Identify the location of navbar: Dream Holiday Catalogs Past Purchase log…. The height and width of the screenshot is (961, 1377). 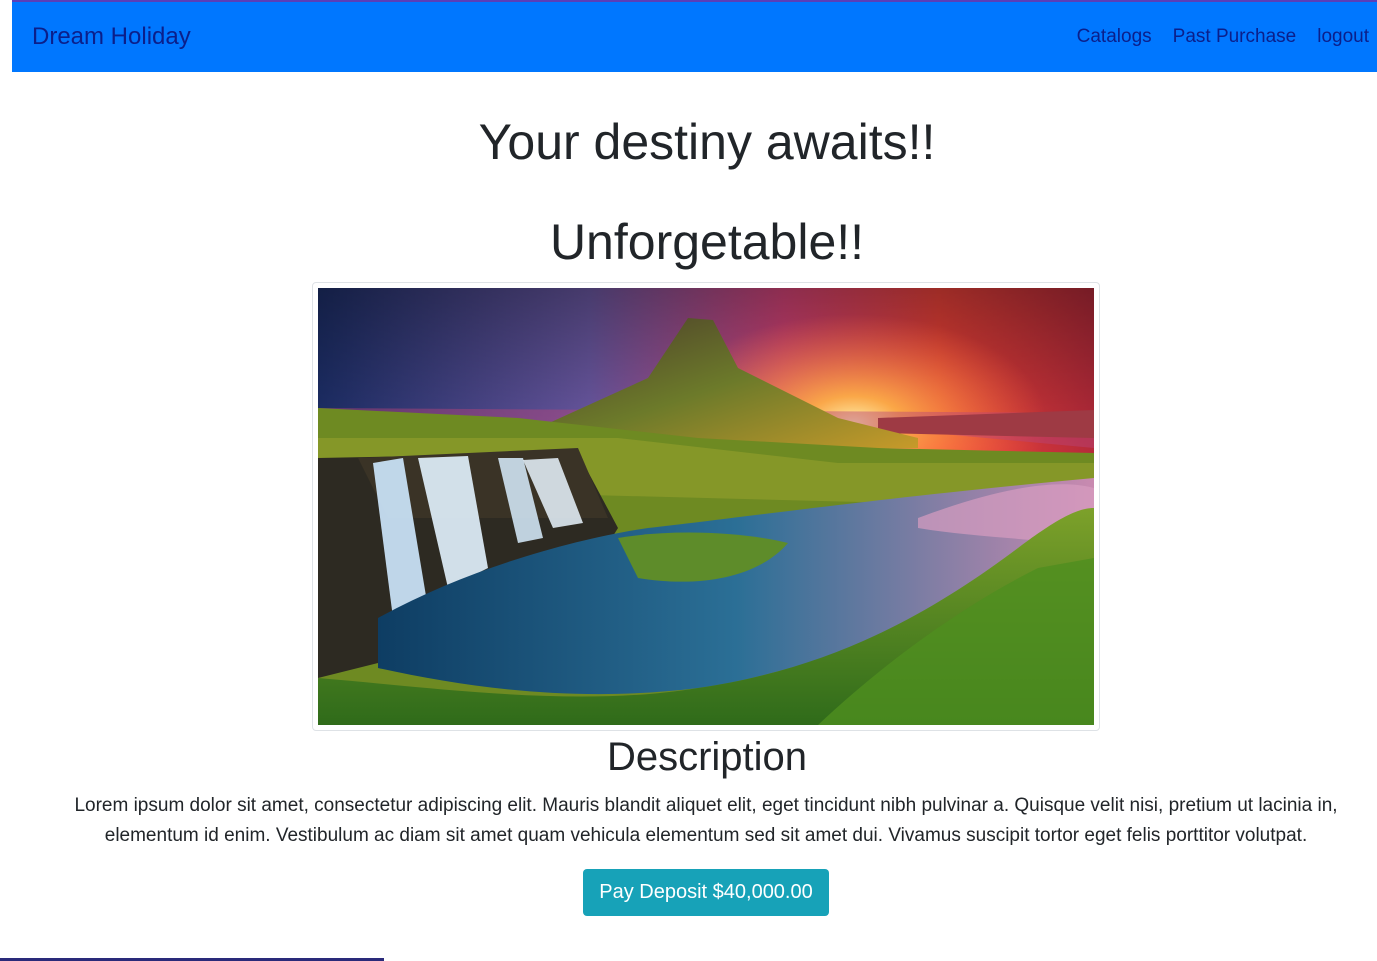
(694, 37).